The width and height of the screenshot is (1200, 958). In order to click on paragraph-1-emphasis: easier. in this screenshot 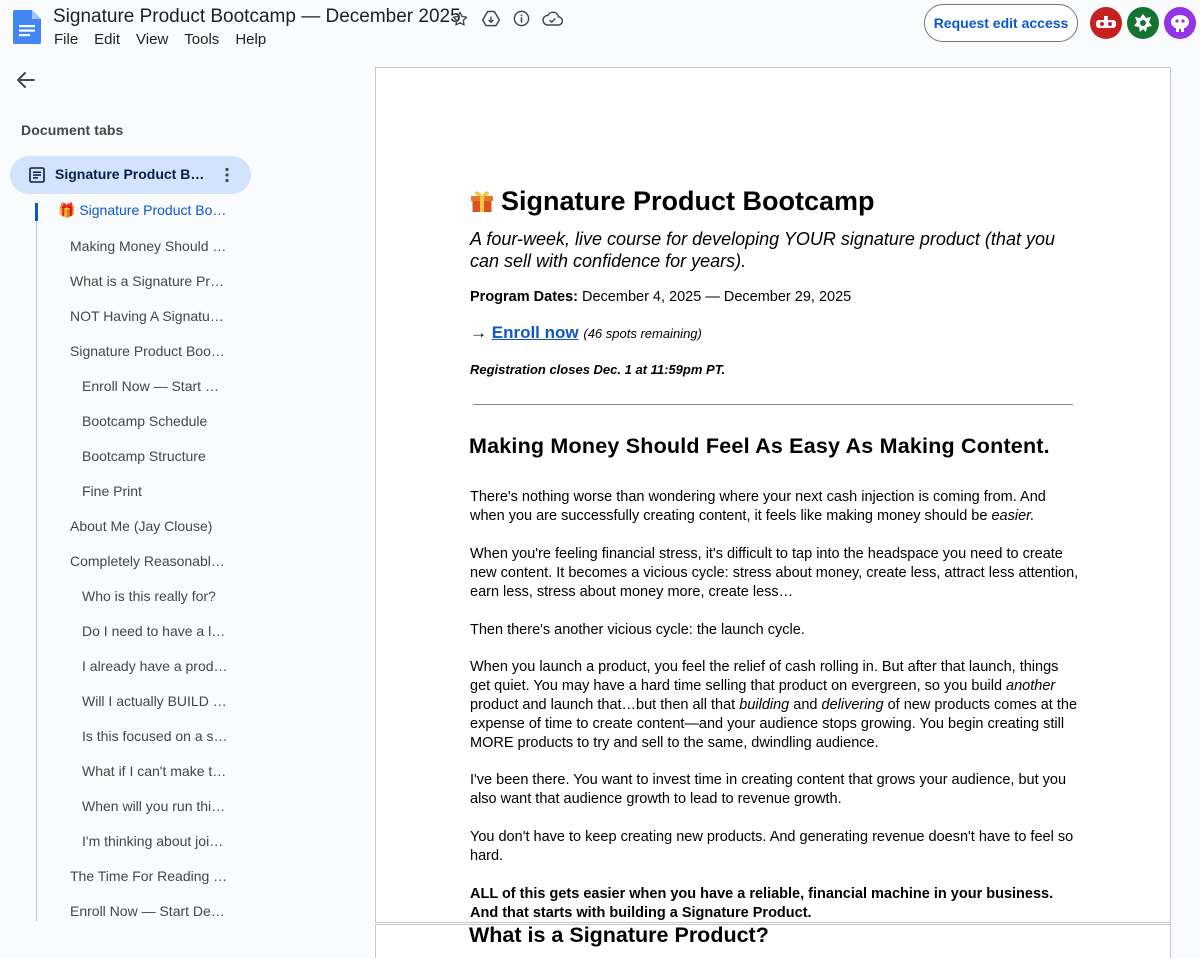, I will do `click(1013, 516)`.